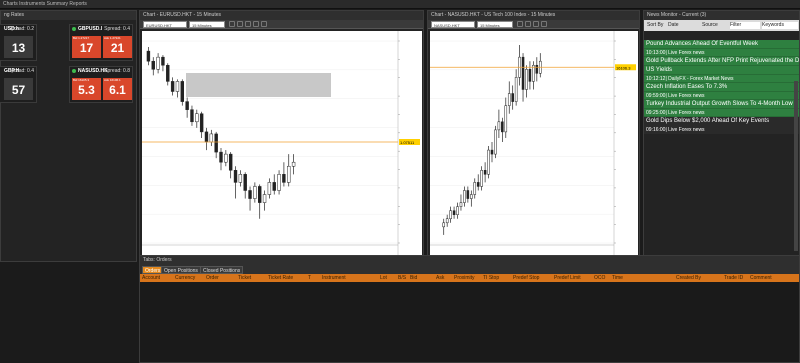 This screenshot has width=800, height=363. I want to click on column-header: Currency, so click(185, 278).